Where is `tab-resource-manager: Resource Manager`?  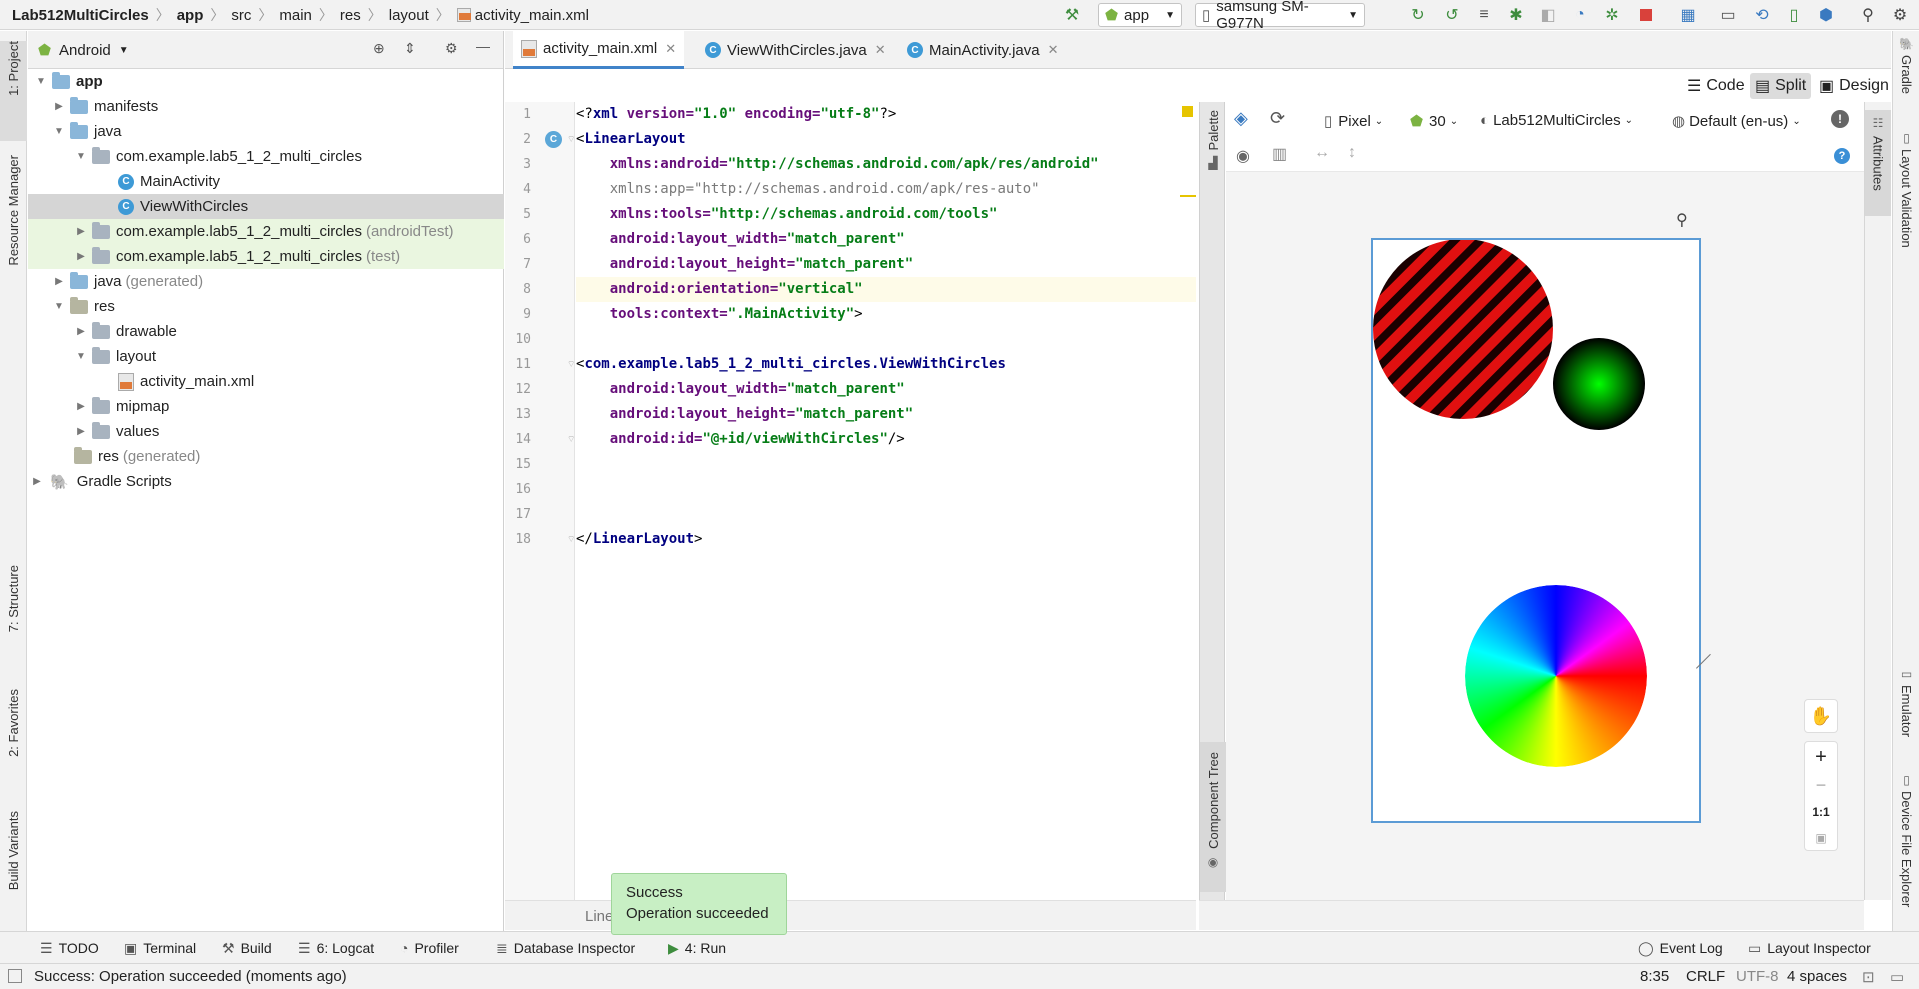 tab-resource-manager: Resource Manager is located at coordinates (13, 240).